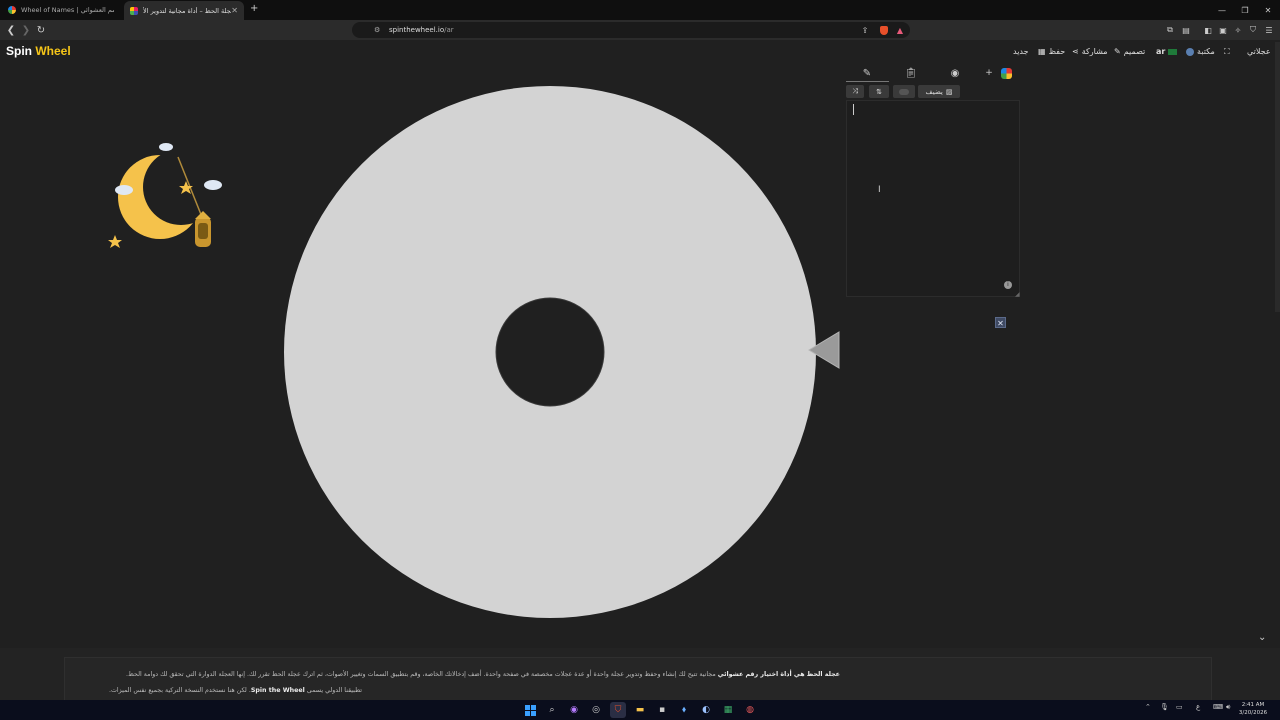  I want to click on color-theme-button, so click(1006, 73).